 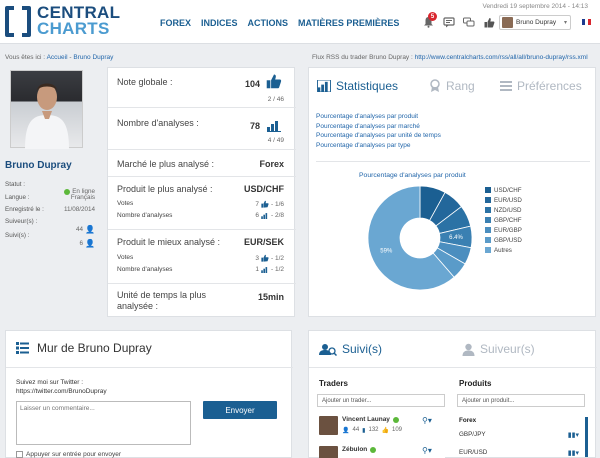 I want to click on comment-input, so click(x=103, y=423).